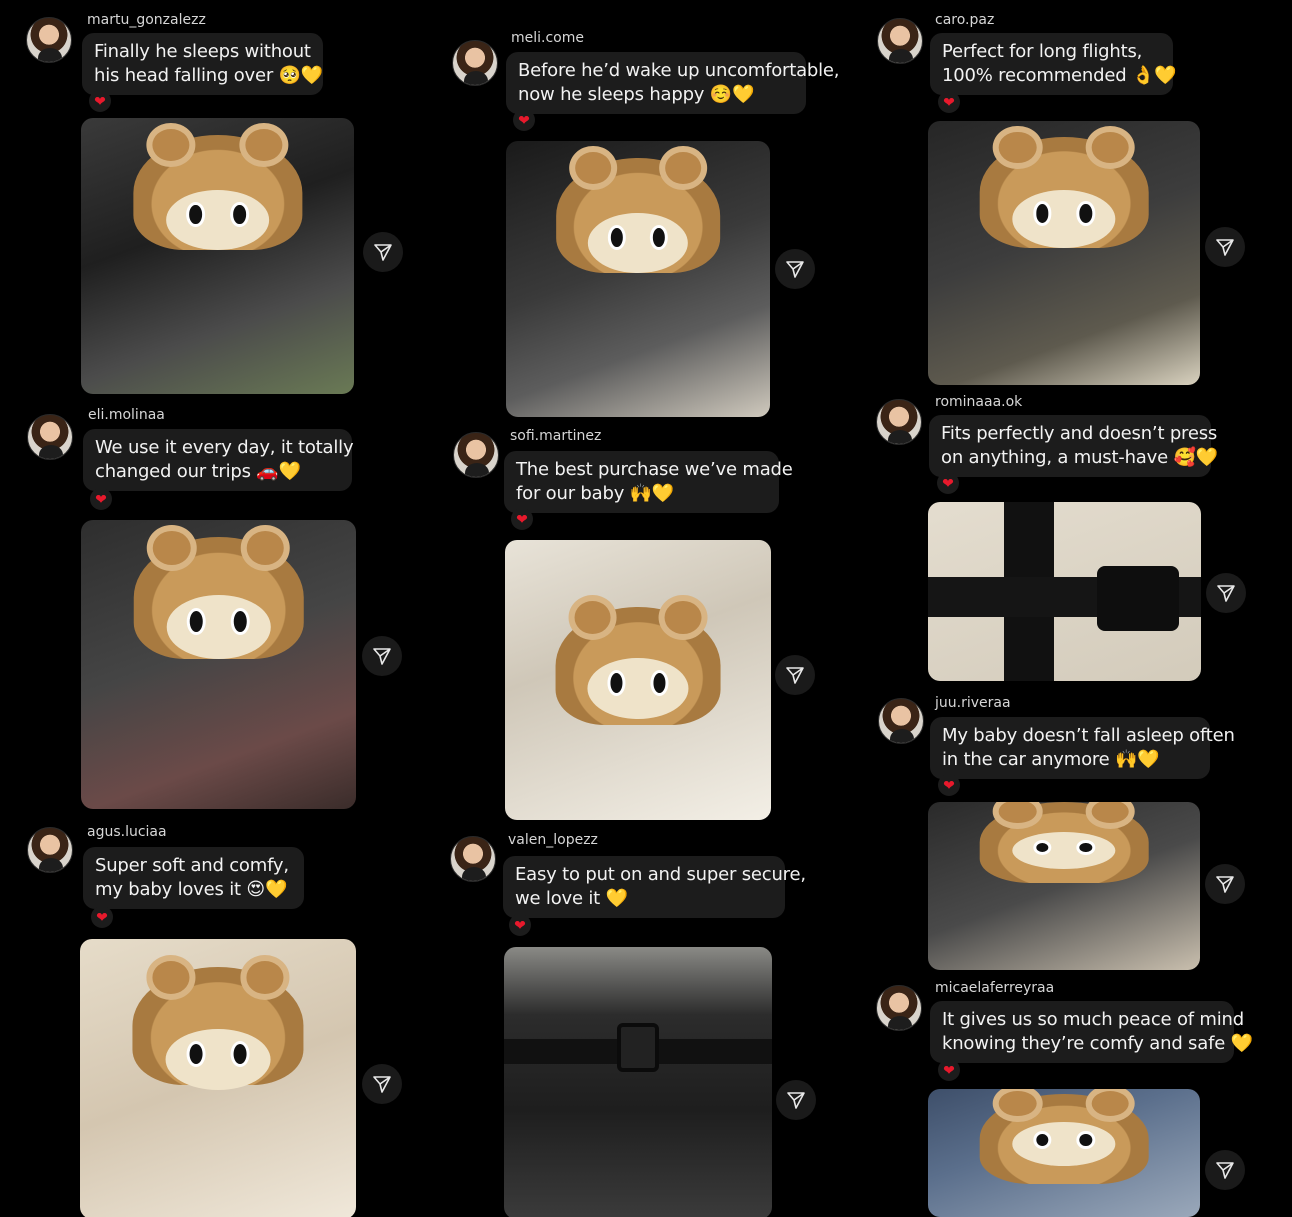  Describe the element at coordinates (202, 51) in the screenshot. I see `comment-line: Finally he sleeps without` at that location.